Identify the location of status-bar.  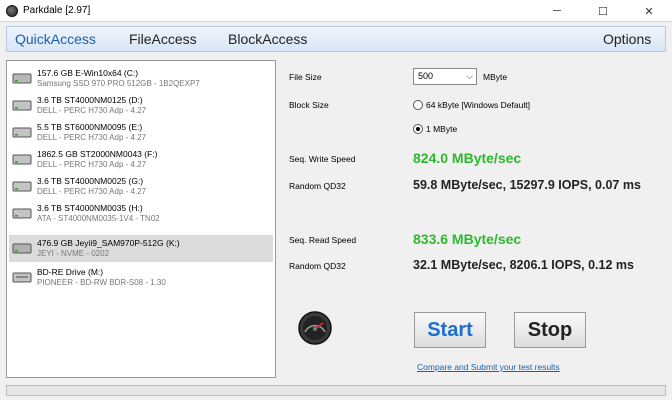
(336, 390).